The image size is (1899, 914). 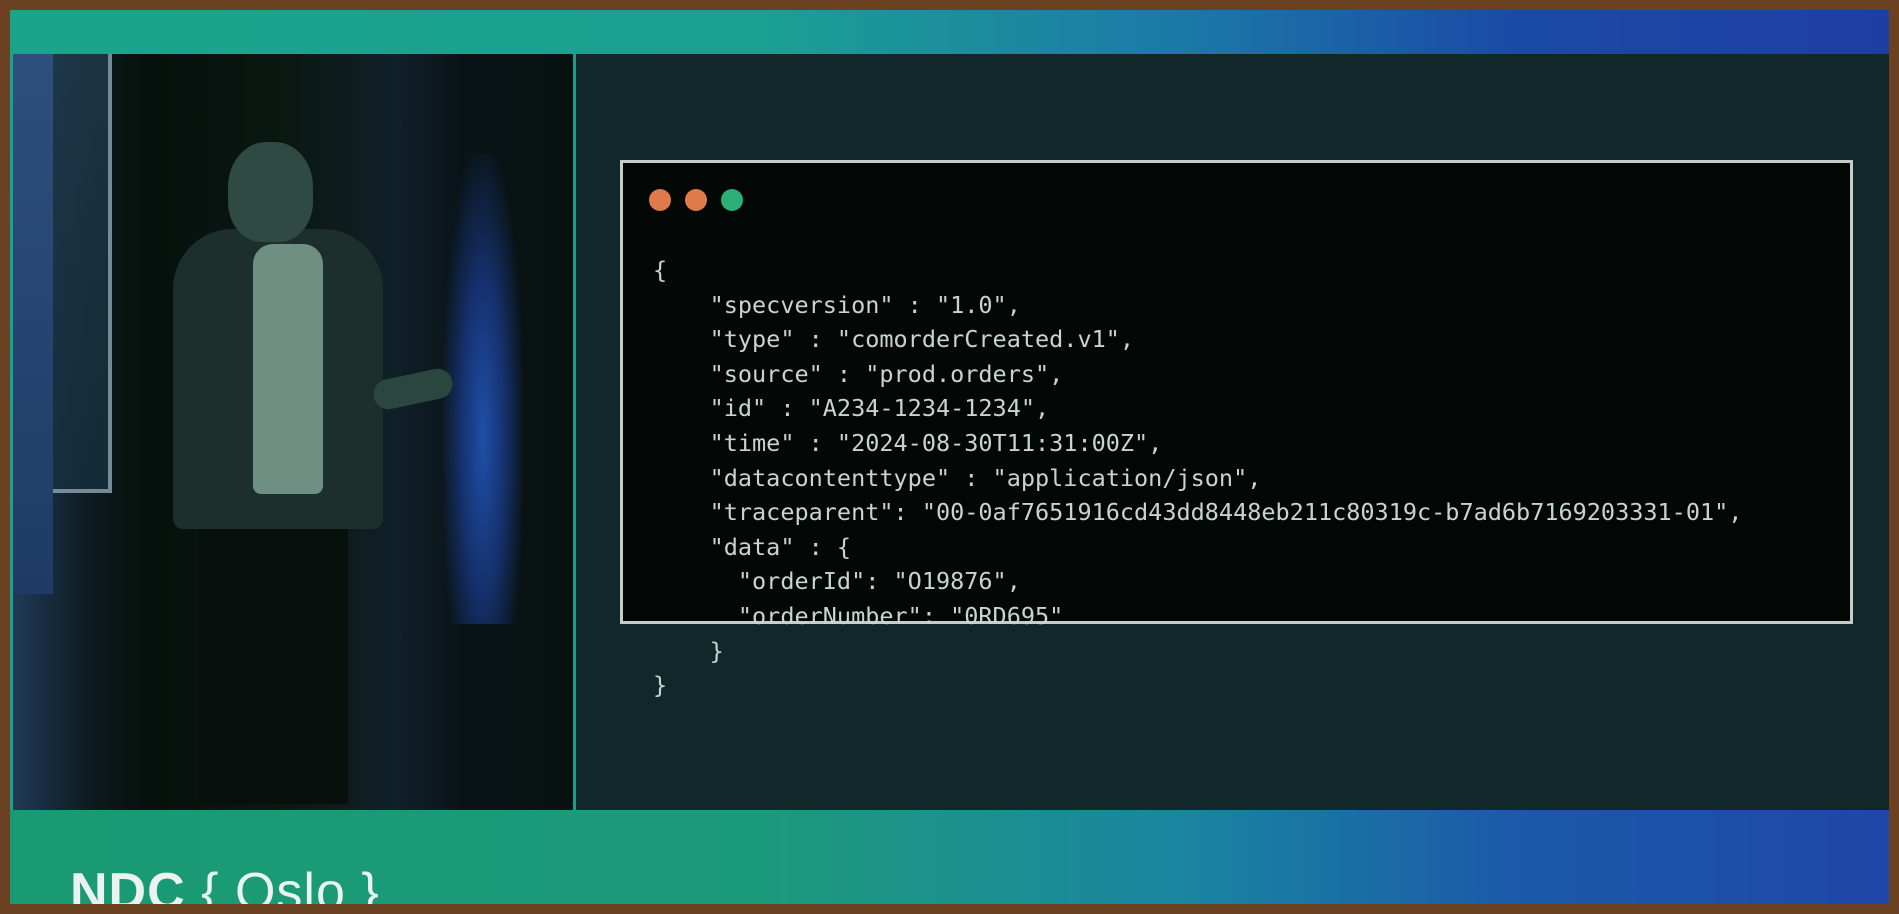 I want to click on code-line: "data" : {, so click(x=752, y=546).